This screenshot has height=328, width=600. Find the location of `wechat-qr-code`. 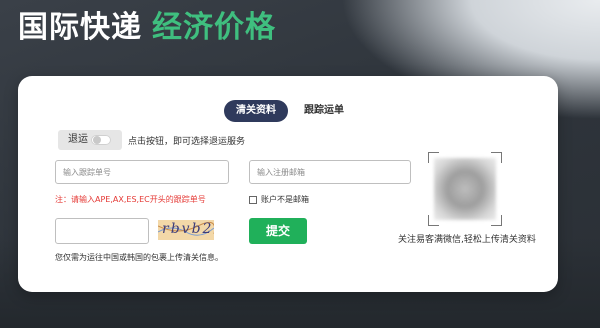

wechat-qr-code is located at coordinates (465, 189).